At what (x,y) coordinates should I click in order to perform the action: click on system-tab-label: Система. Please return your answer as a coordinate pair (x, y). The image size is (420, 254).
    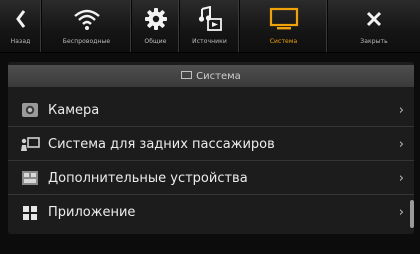
    Looking at the image, I should click on (283, 41).